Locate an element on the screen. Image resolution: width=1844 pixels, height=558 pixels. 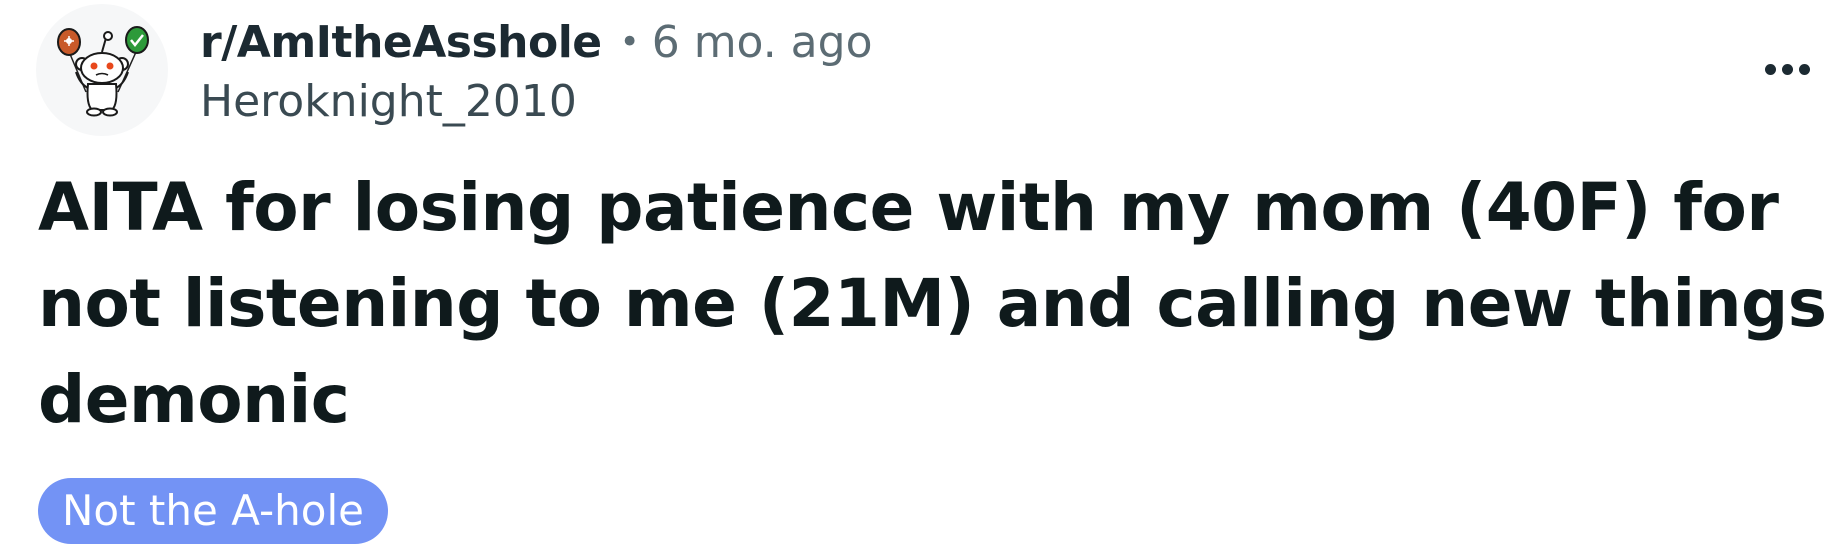
more-options-button is located at coordinates (1787, 69).